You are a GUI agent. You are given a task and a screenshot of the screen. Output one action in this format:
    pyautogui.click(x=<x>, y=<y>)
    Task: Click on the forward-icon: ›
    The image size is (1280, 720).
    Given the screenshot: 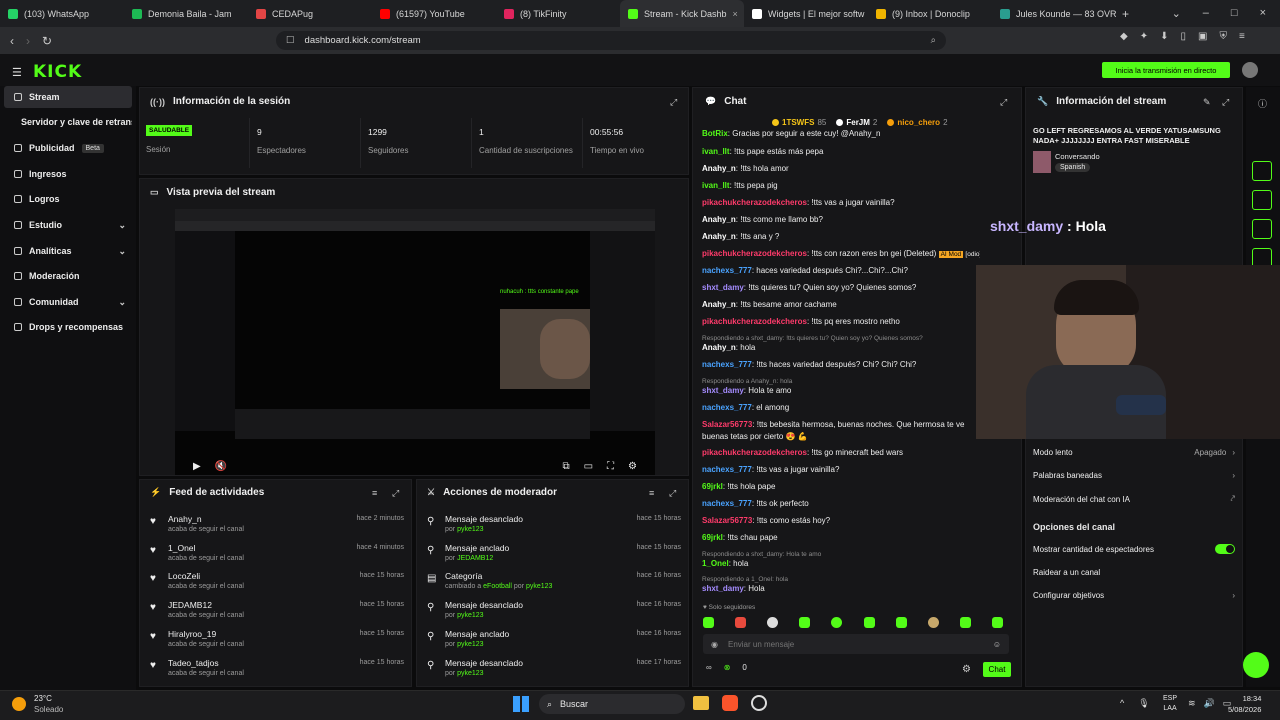 What is the action you would take?
    pyautogui.click(x=28, y=41)
    